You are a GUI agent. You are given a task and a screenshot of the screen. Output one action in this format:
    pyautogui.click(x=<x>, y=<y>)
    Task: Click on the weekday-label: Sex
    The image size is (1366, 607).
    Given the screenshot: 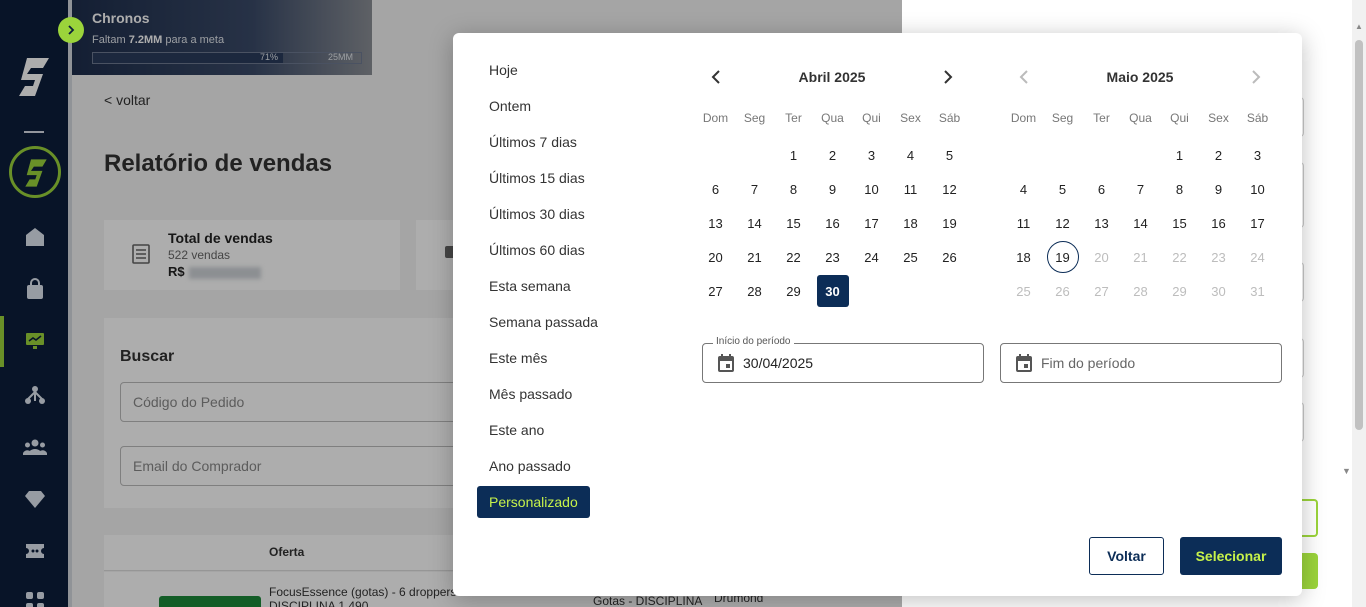 What is the action you would take?
    pyautogui.click(x=910, y=118)
    